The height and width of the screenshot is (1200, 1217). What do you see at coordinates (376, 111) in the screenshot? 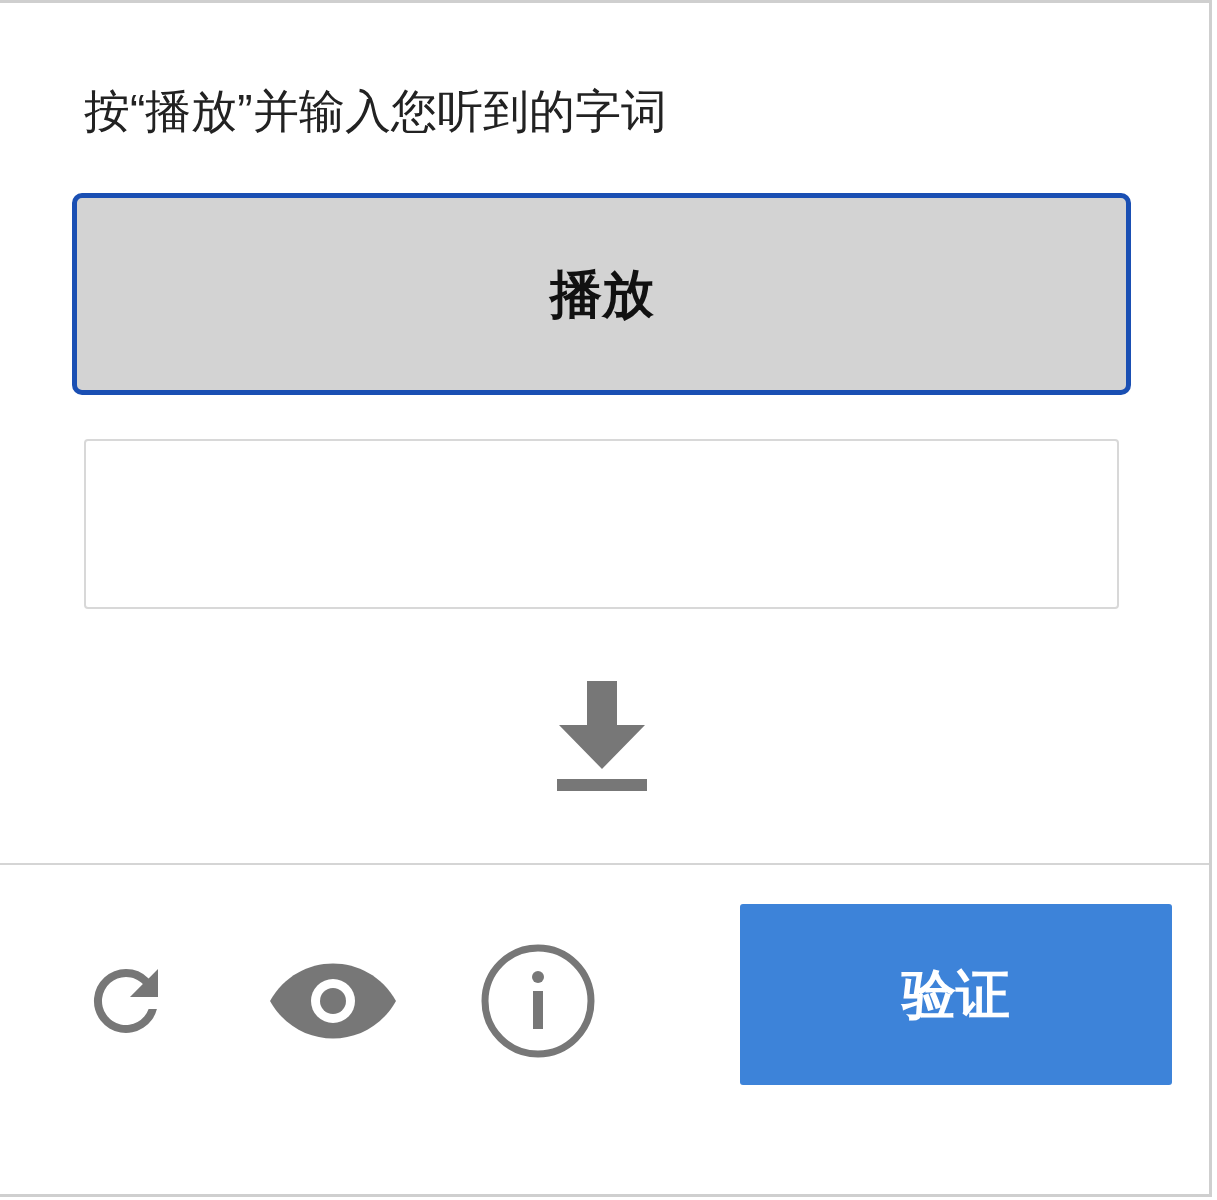
I see `instruction-text: 按“播放”并输入您听到的字词` at bounding box center [376, 111].